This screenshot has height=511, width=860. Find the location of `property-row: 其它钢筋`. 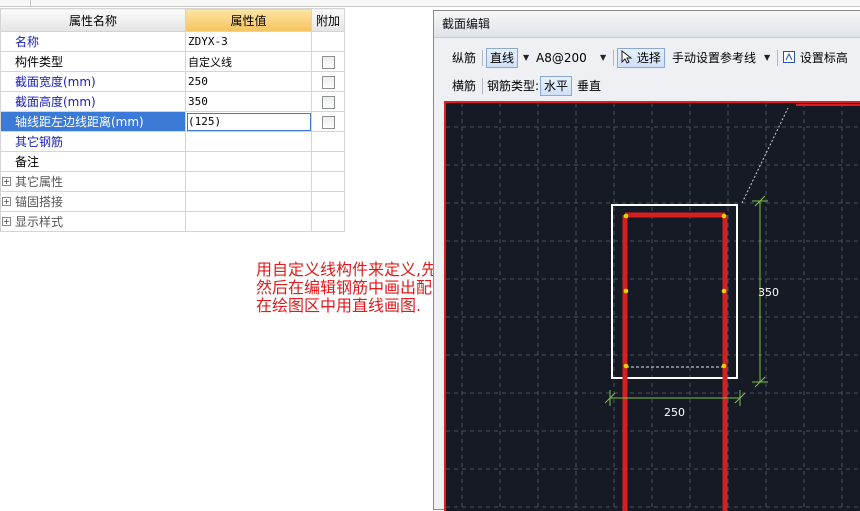

property-row: 其它钢筋 is located at coordinates (172, 141).